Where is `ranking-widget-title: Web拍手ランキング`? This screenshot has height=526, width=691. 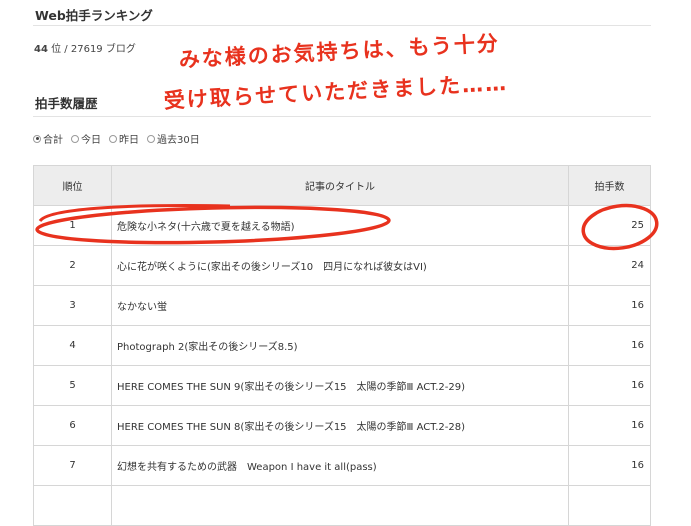 ranking-widget-title: Web拍手ランキング is located at coordinates (94, 15).